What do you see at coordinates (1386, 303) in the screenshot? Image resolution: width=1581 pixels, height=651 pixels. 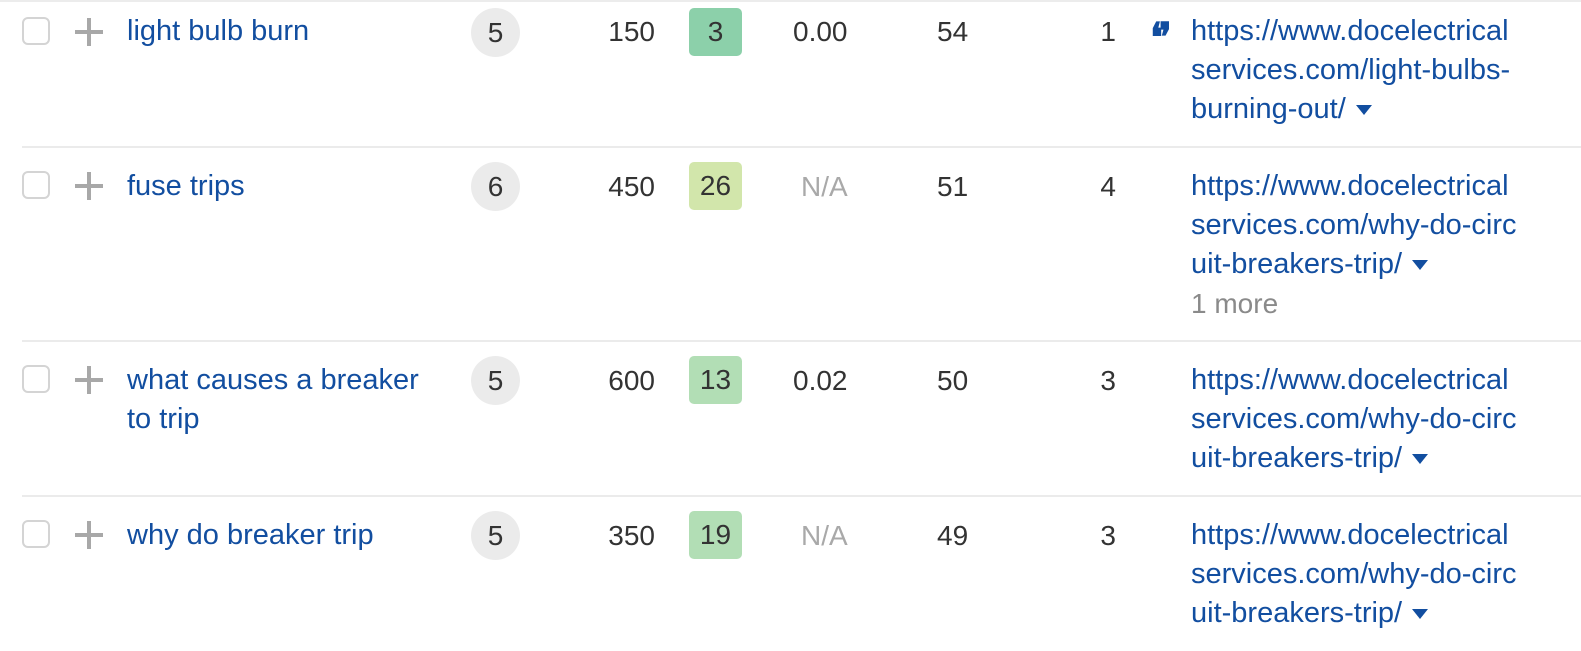 I see `more-urls-link: 1 more` at bounding box center [1386, 303].